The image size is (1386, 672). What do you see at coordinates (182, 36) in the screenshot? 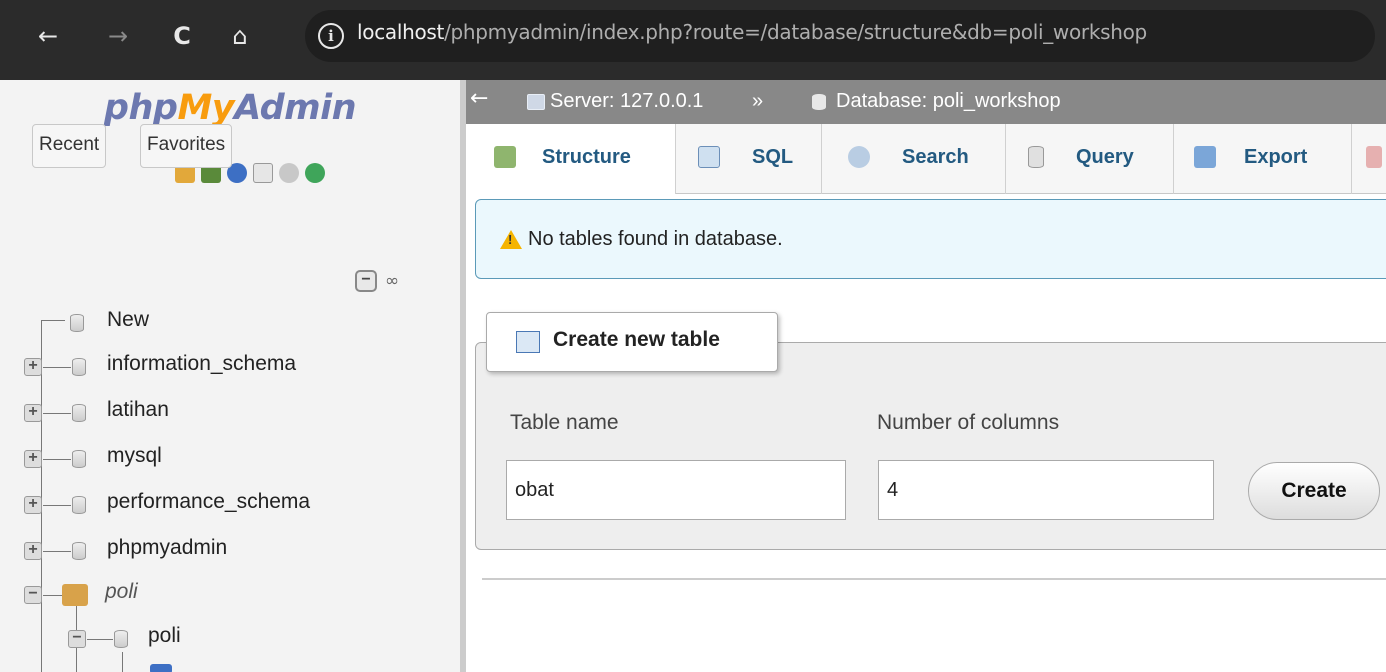
I see `reload-icon: C` at bounding box center [182, 36].